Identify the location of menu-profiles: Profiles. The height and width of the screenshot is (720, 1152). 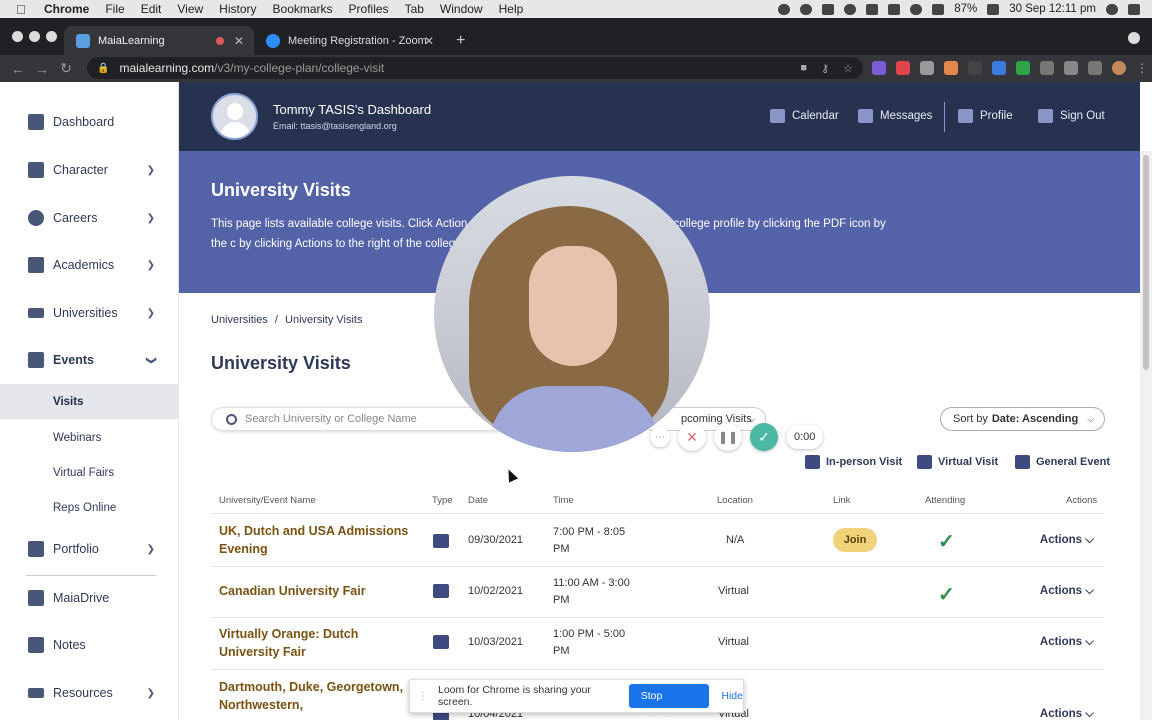
(369, 9).